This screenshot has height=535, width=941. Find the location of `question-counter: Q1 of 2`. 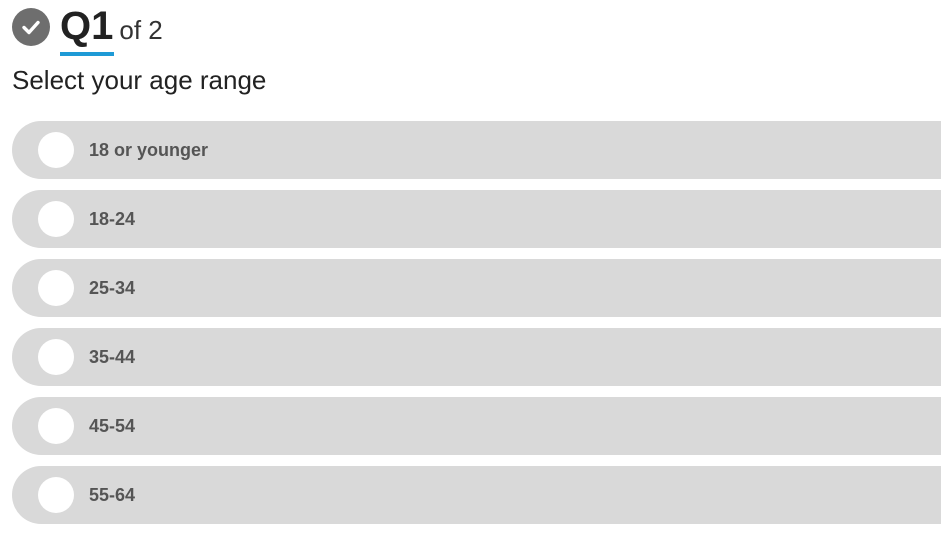

question-counter: Q1 of 2 is located at coordinates (111, 29).